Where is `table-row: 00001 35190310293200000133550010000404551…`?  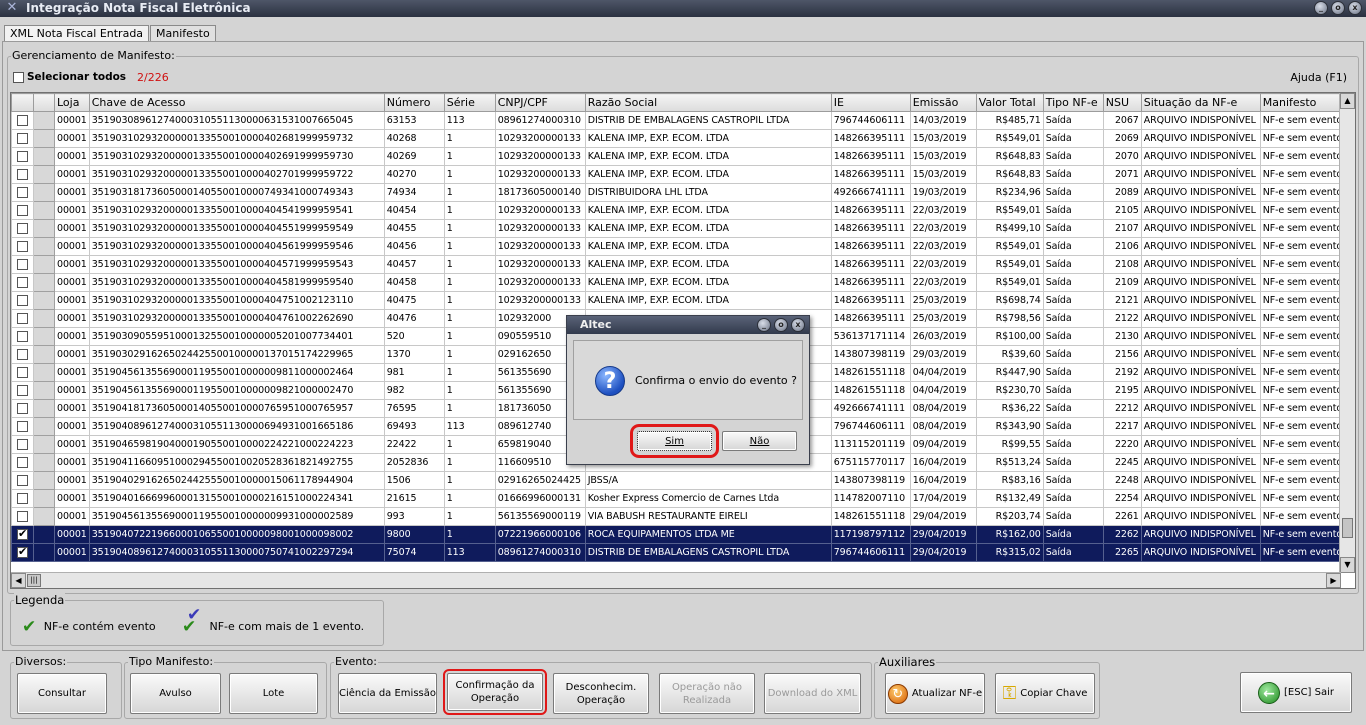 table-row: 00001 35190310293200000133550010000404551… is located at coordinates (678, 228).